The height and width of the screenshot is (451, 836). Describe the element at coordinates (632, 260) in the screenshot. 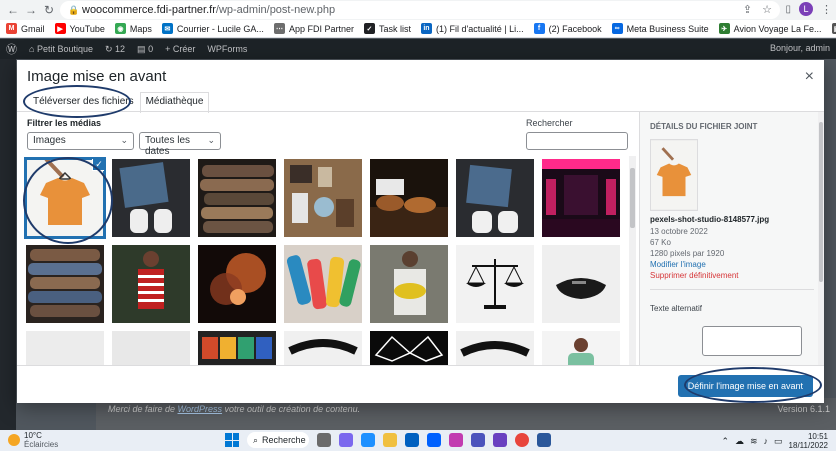

I see `media-grid-scrollbar` at that location.